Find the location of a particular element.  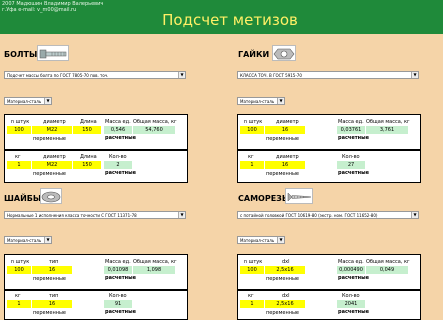

count-value: 2 is located at coordinates (118, 165).